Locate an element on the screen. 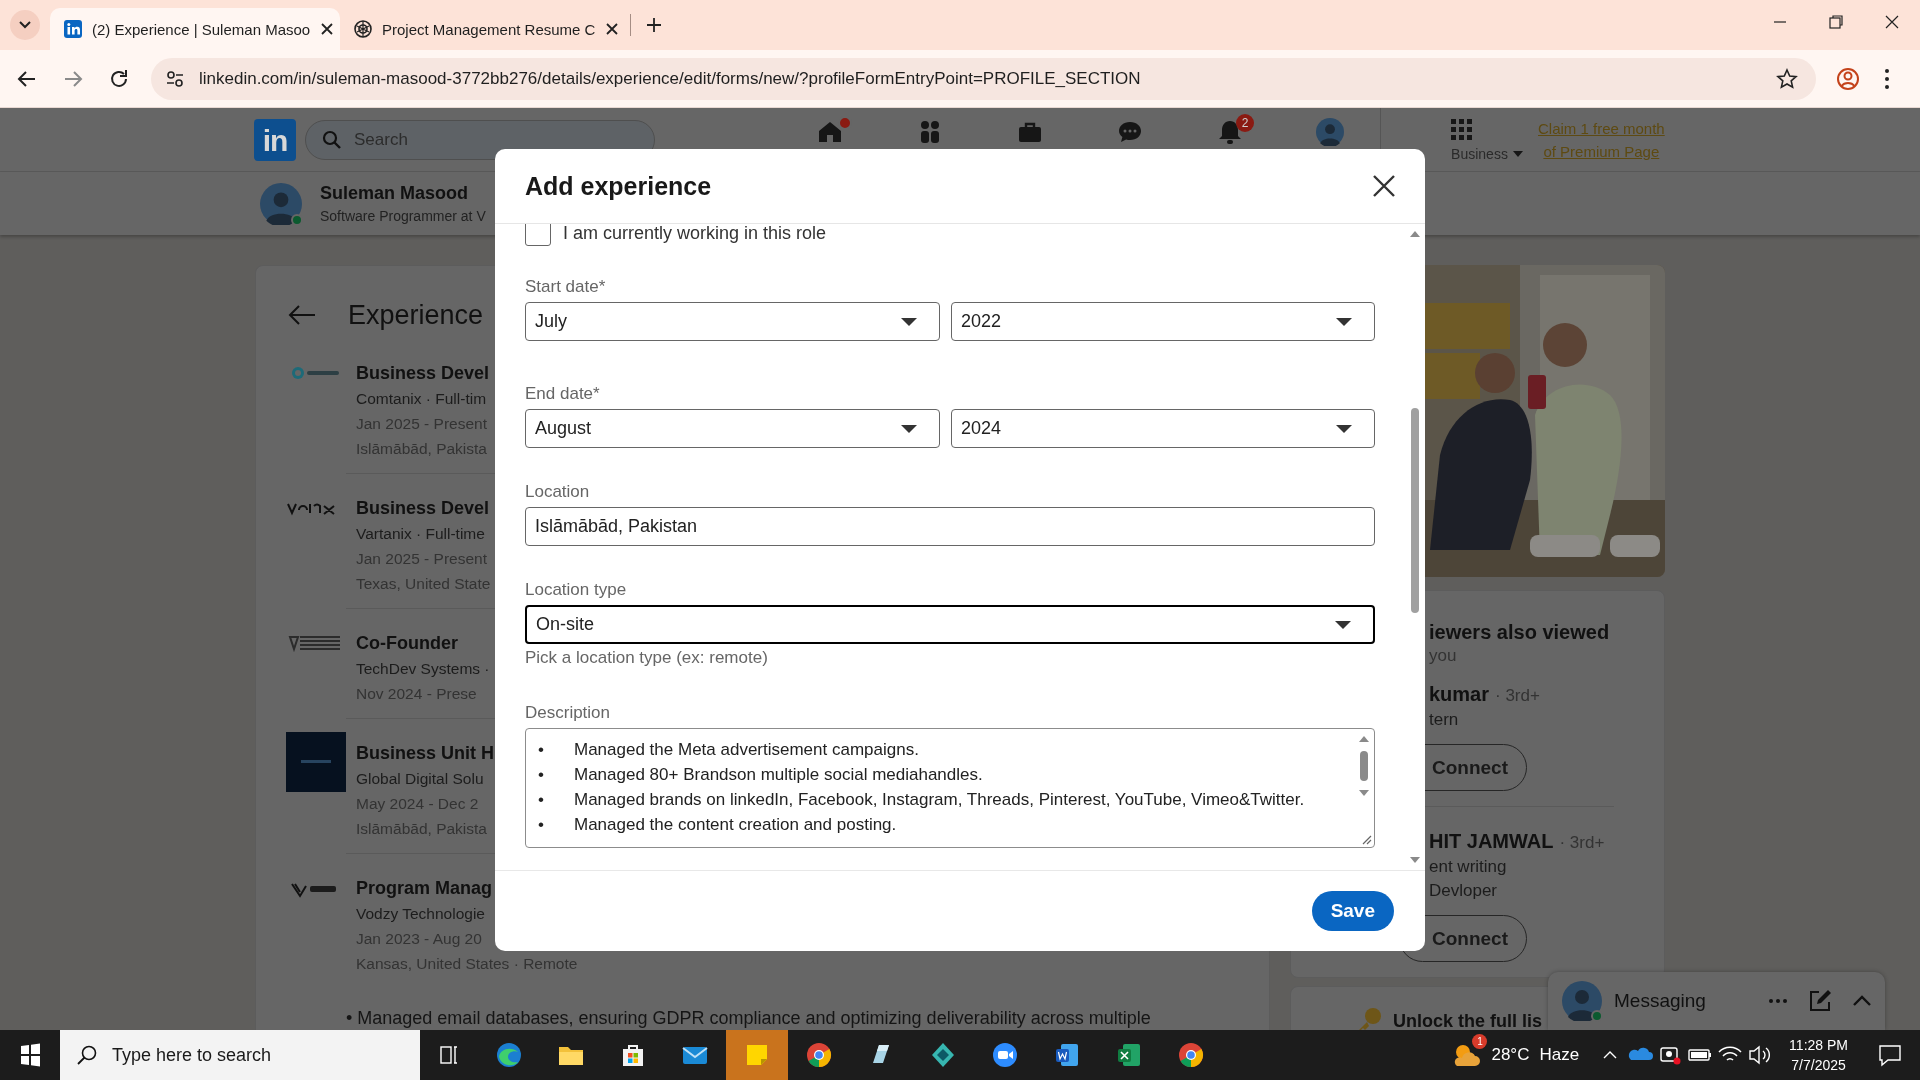 The height and width of the screenshot is (1080, 1920). alert-count: 1 is located at coordinates (1480, 1041).